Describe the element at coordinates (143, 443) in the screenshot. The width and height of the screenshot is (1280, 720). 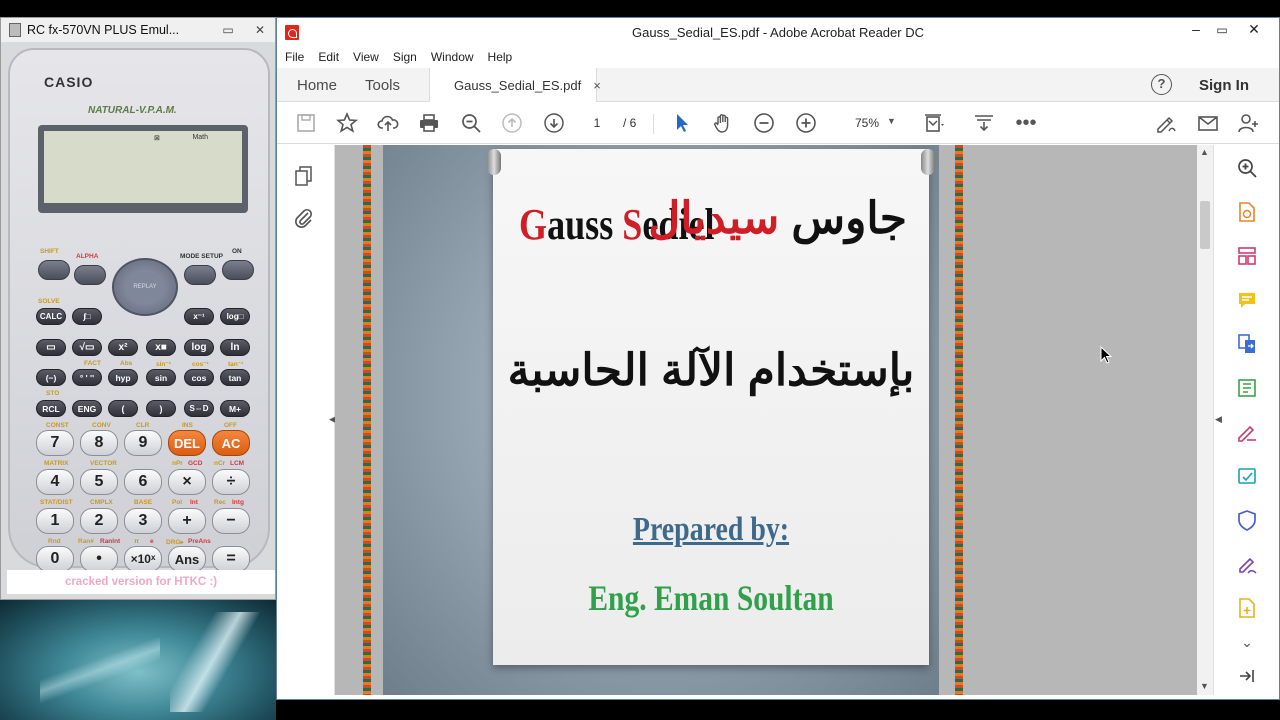
I see `digit-9-key: 9` at that location.